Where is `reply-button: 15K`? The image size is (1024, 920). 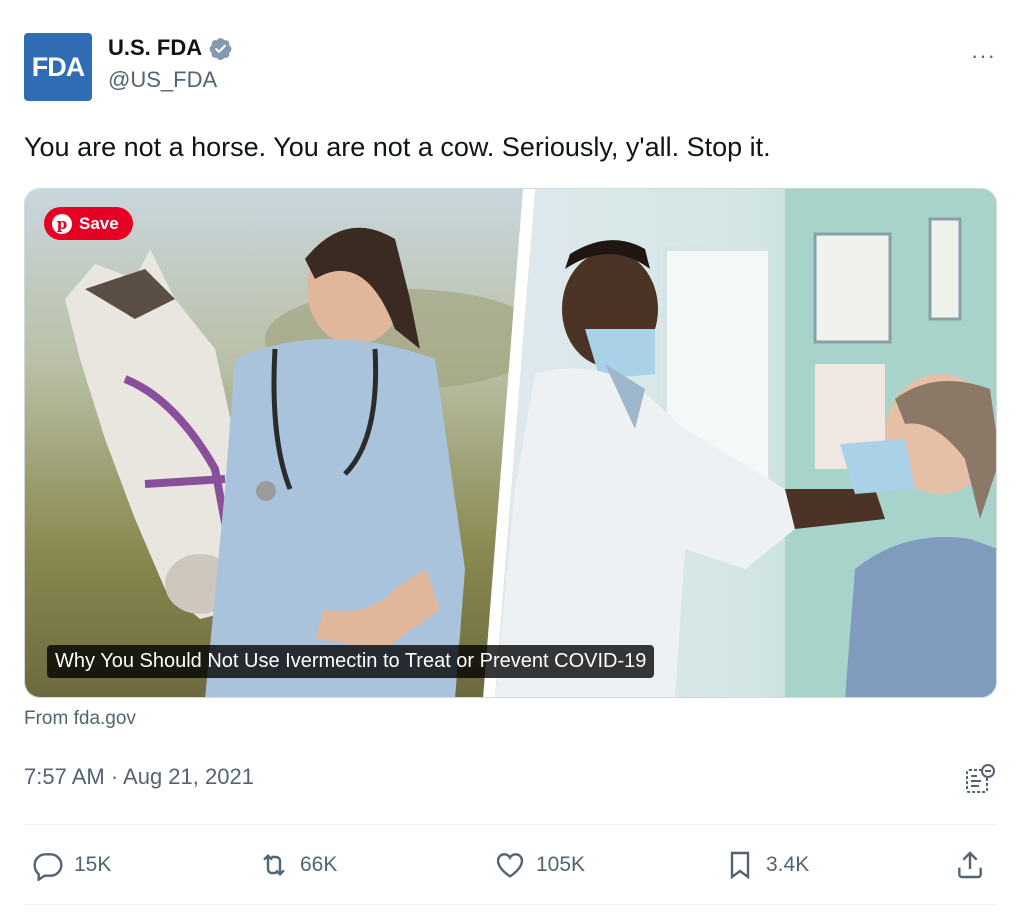 reply-button: 15K is located at coordinates (71, 865).